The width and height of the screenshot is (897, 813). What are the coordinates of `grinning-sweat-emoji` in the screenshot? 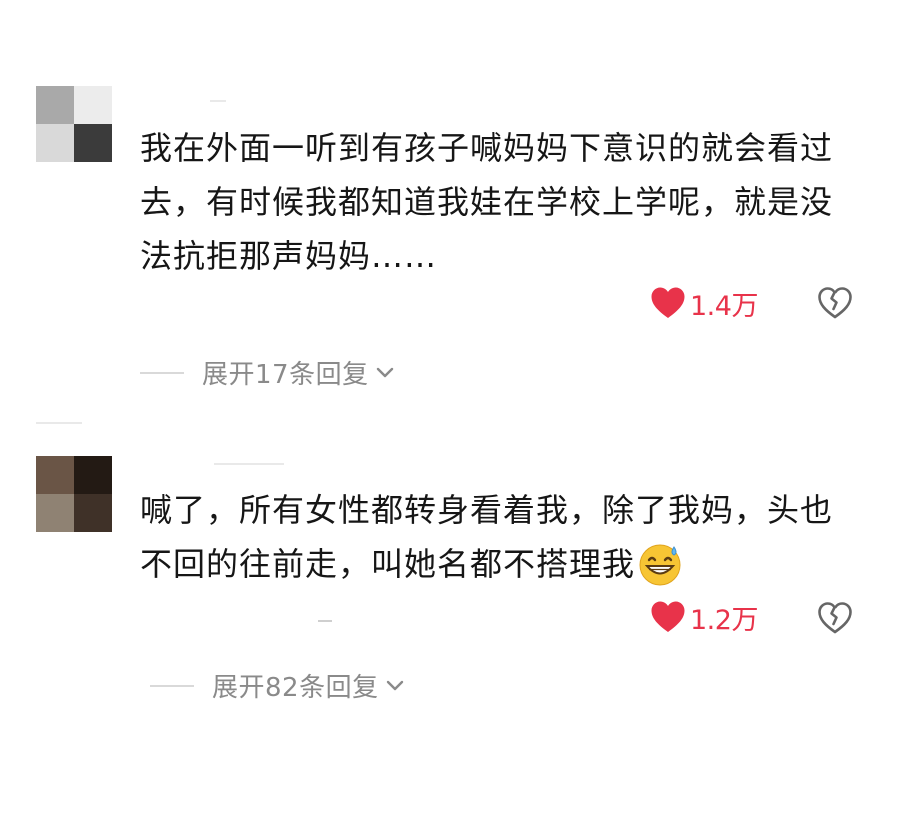 It's located at (660, 565).